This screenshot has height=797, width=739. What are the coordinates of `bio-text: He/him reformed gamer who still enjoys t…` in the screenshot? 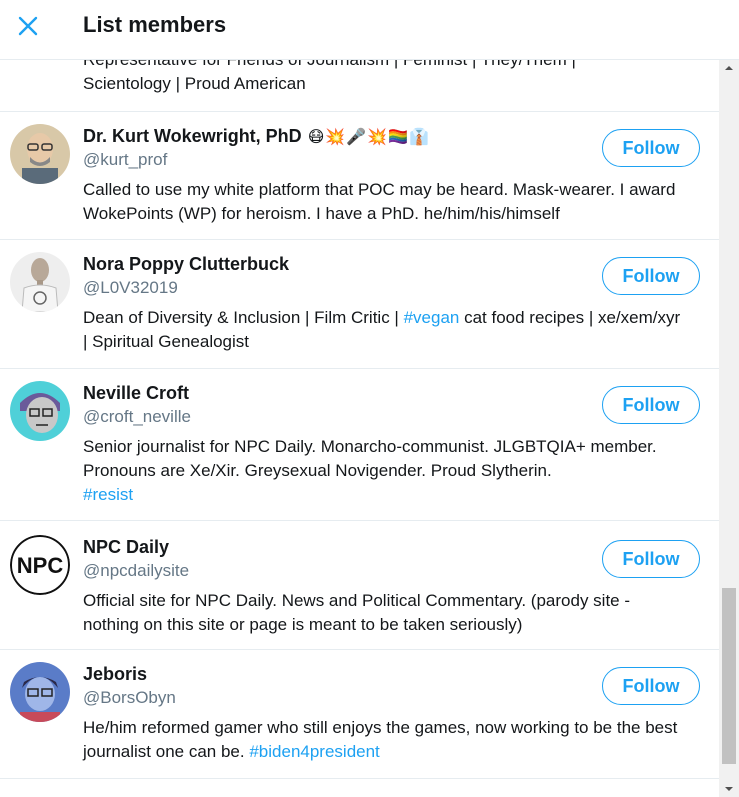 It's located at (380, 739).